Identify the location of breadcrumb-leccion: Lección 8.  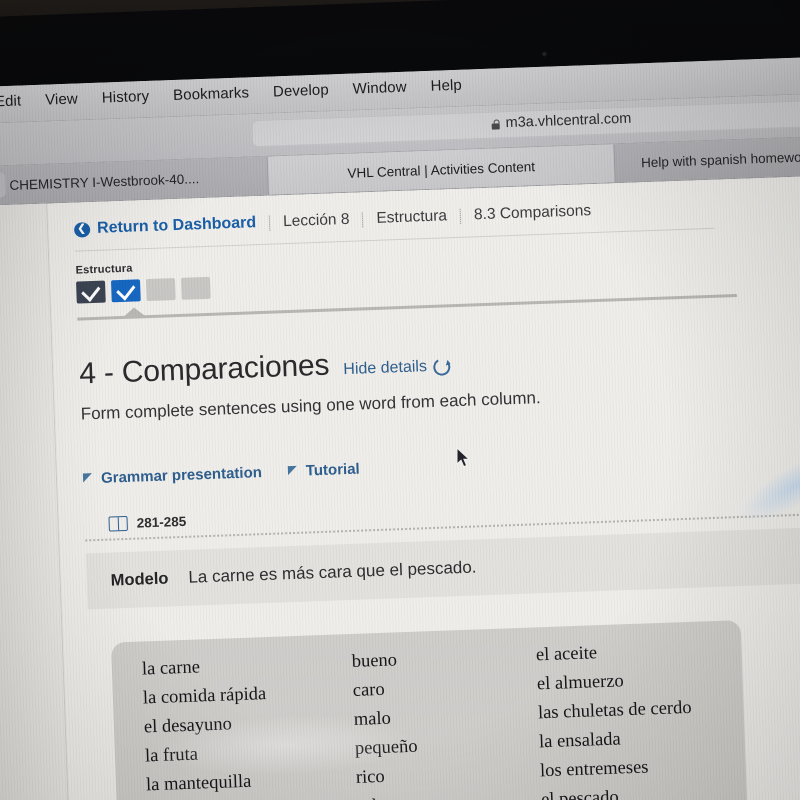
(316, 221).